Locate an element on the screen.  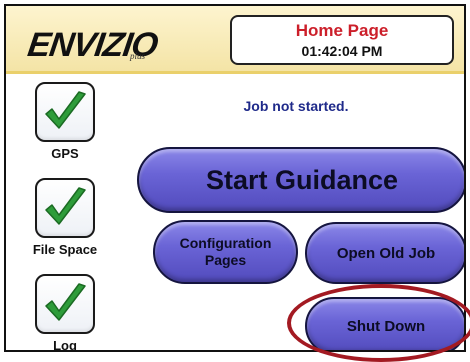
file-space-status-box is located at coordinates (65, 208).